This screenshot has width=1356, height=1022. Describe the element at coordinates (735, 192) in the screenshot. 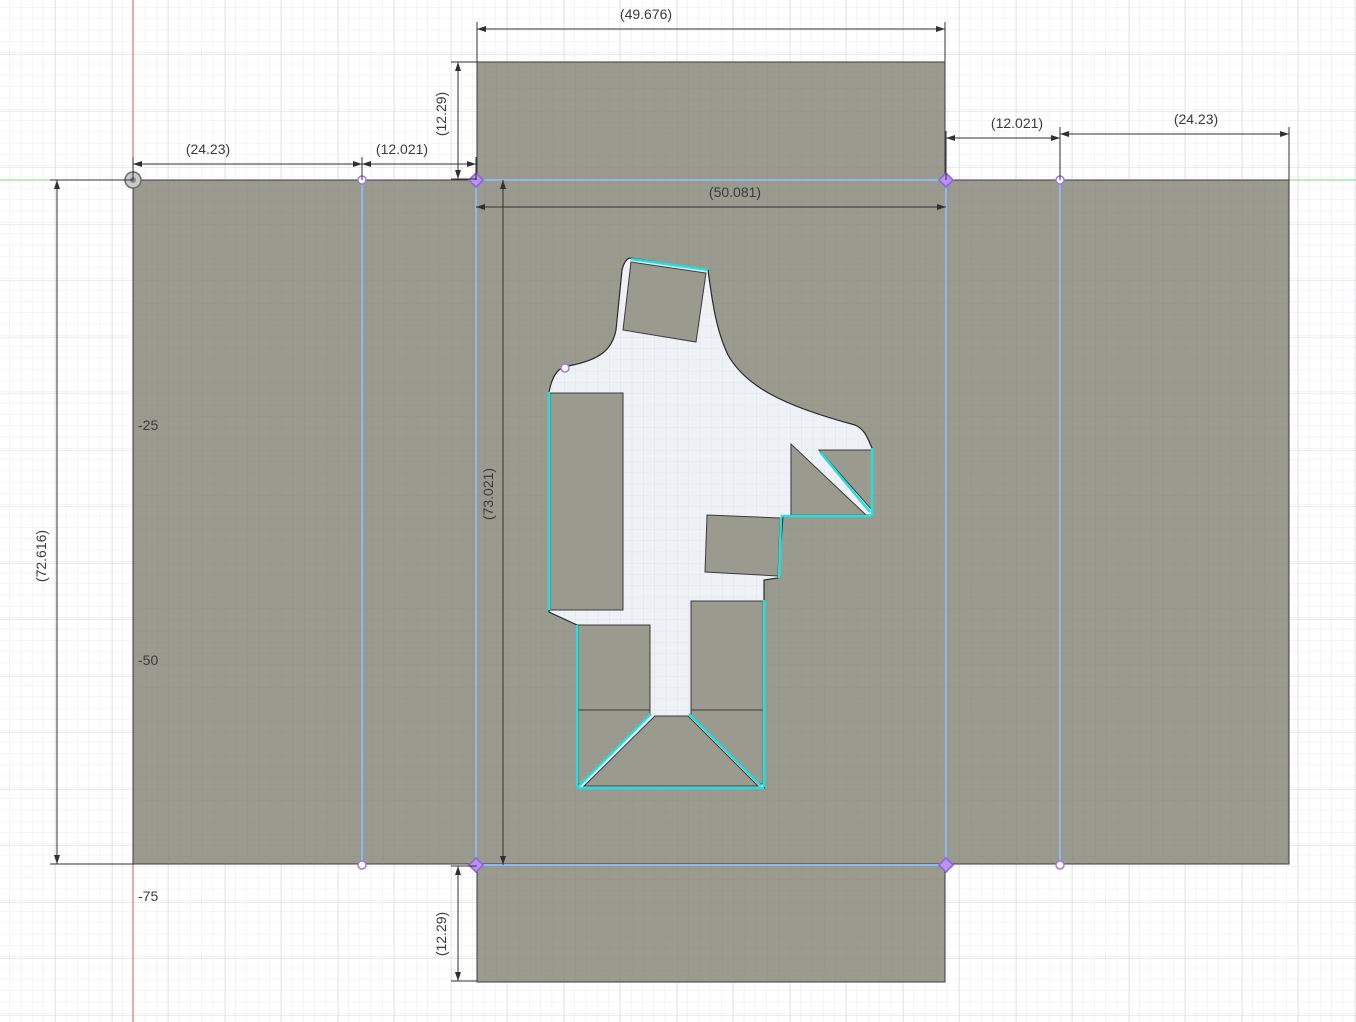

I see `dim-center-width-text: (50.081)` at that location.